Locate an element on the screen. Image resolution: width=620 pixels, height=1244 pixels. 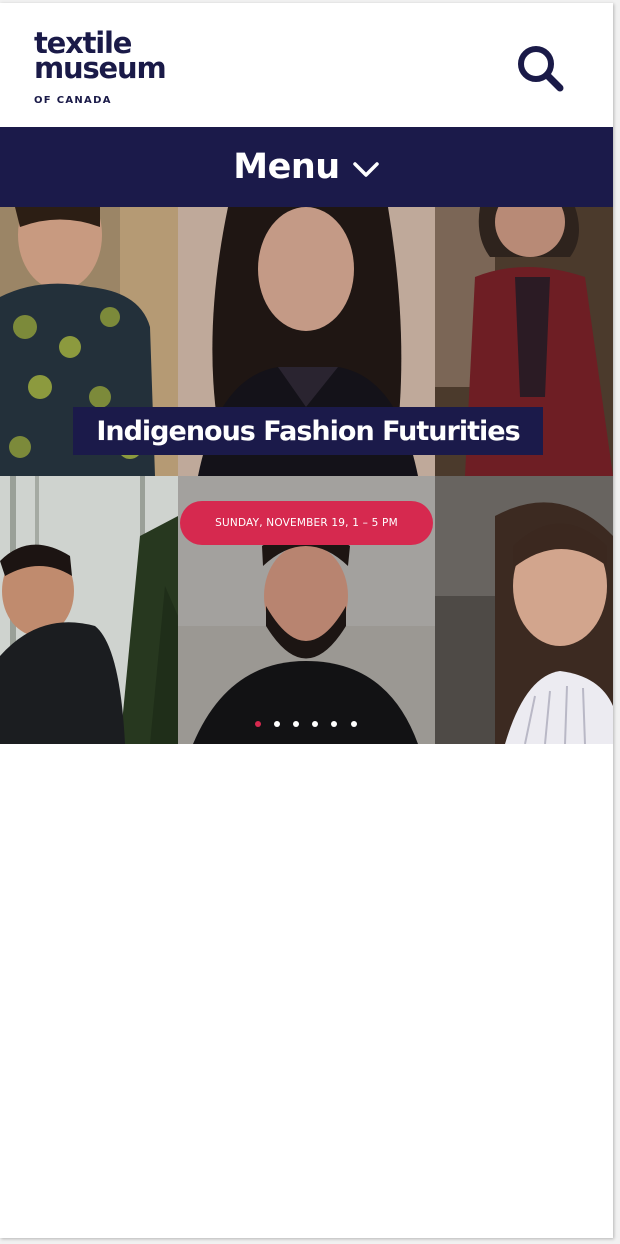
portrait-photo-man-forest is located at coordinates (89, 610).